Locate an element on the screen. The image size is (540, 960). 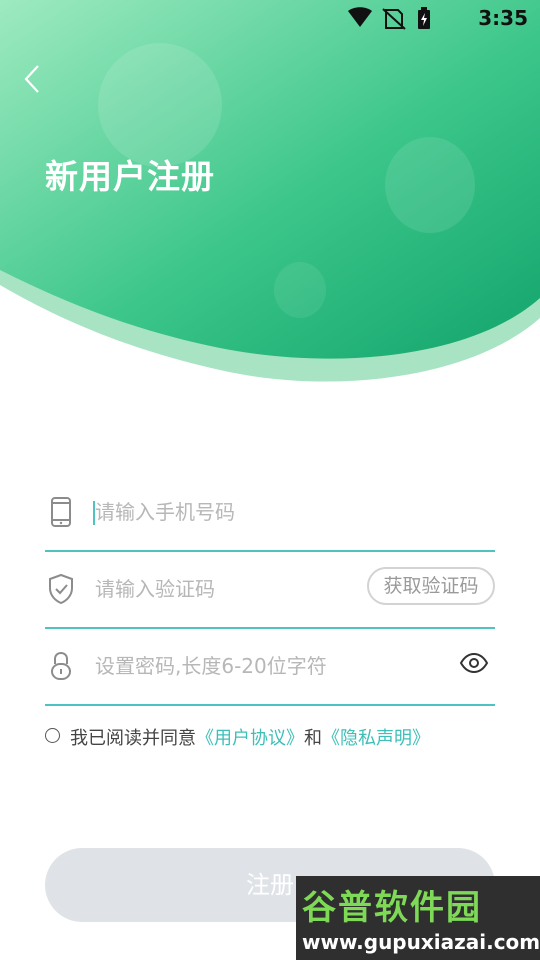
phone-field is located at coordinates (270, 513).